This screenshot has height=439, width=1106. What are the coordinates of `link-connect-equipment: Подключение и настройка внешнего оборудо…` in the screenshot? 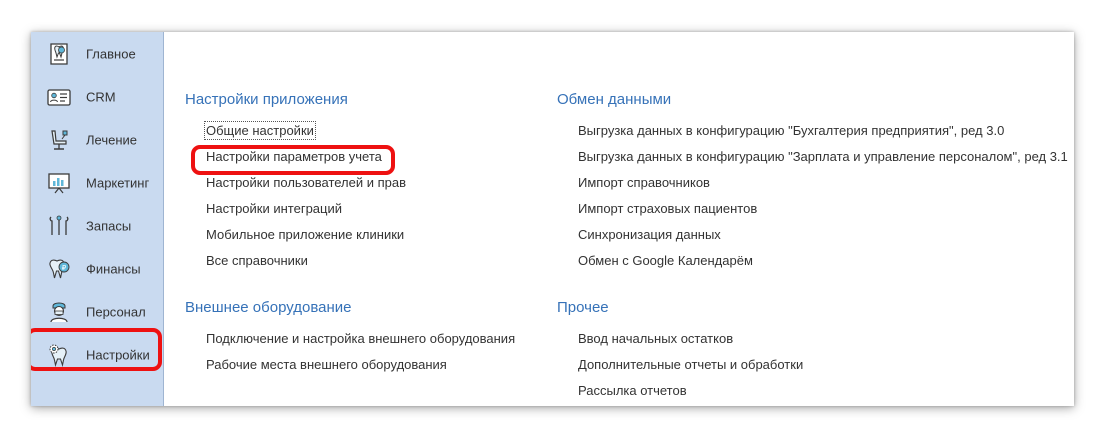 It's located at (360, 338).